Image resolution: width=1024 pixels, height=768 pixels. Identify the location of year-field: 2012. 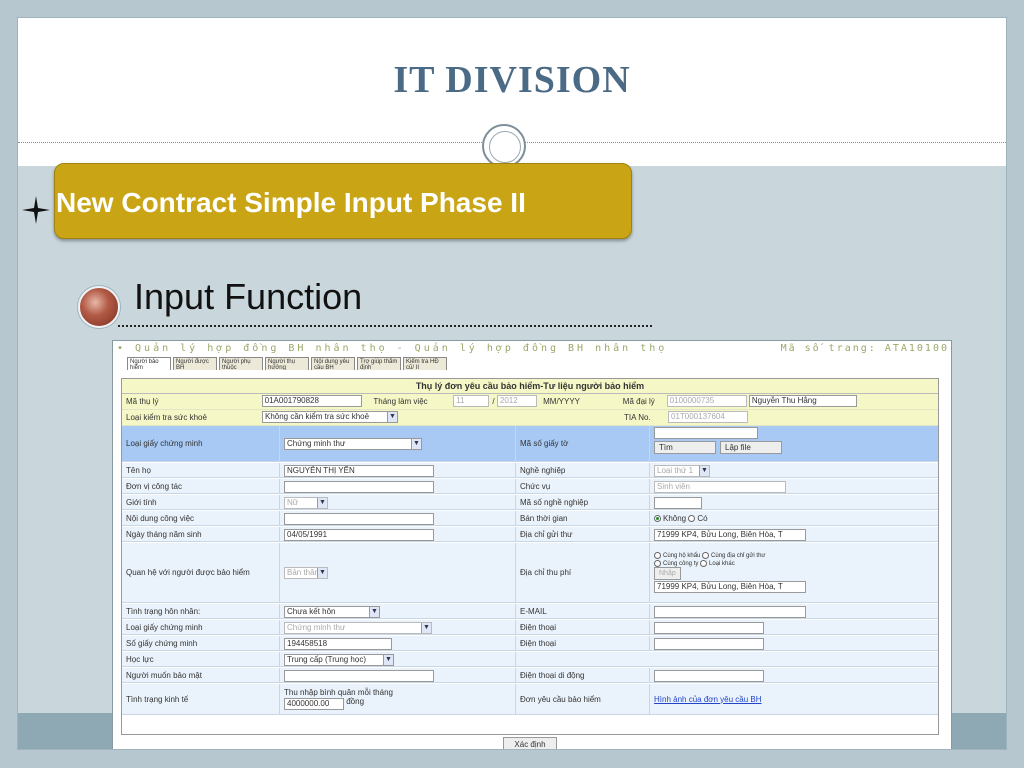
(516, 401).